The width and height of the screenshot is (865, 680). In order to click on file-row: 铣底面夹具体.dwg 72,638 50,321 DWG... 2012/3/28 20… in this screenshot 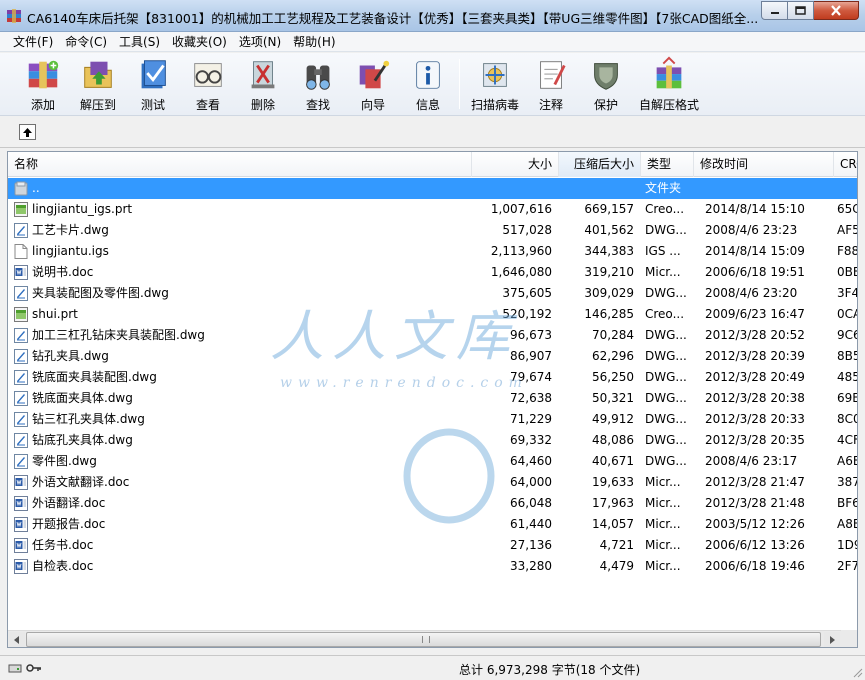, I will do `click(432, 398)`.